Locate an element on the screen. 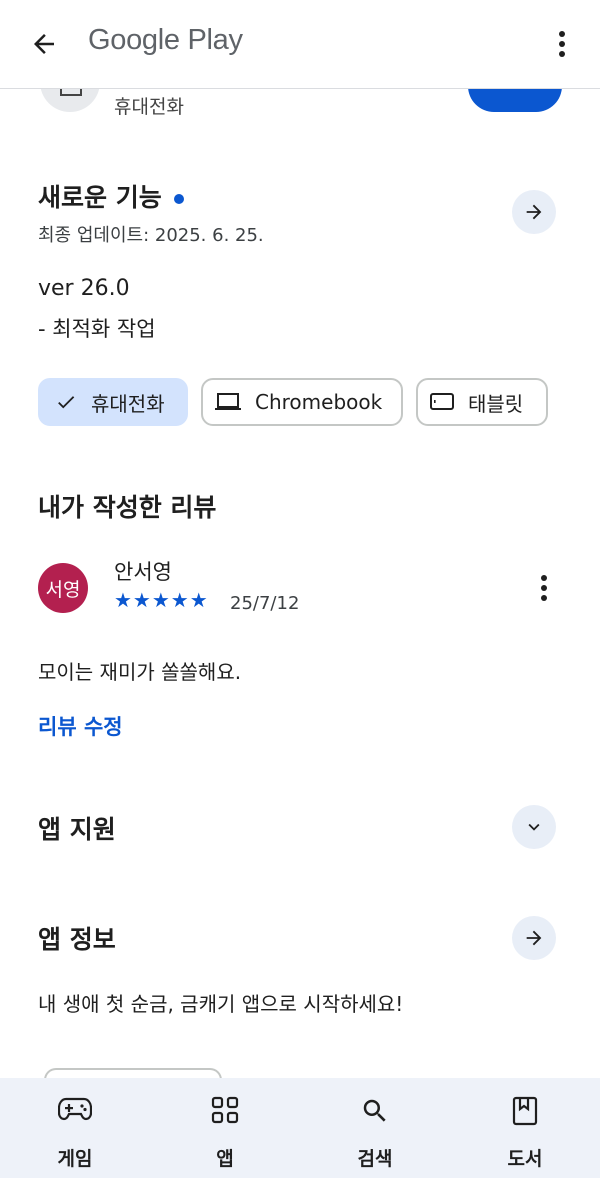 This screenshot has width=600, height=1178. chip-phone: 휴대전화 is located at coordinates (113, 402).